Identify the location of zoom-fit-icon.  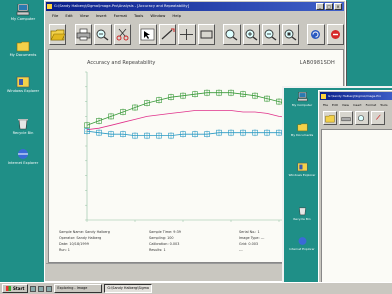
(270, 35).